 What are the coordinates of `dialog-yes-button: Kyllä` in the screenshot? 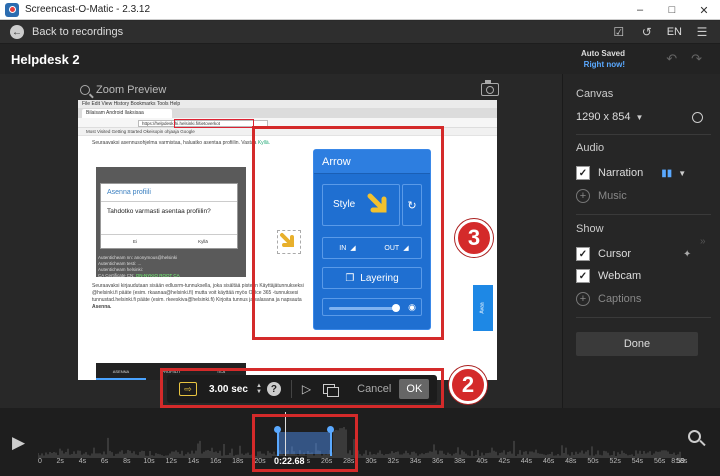 It's located at (203, 241).